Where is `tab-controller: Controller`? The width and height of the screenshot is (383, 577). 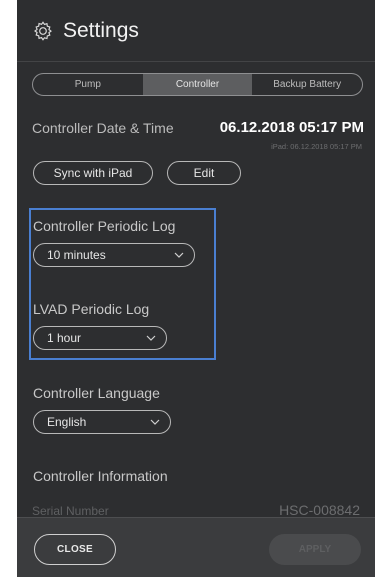 tab-controller: Controller is located at coordinates (197, 84).